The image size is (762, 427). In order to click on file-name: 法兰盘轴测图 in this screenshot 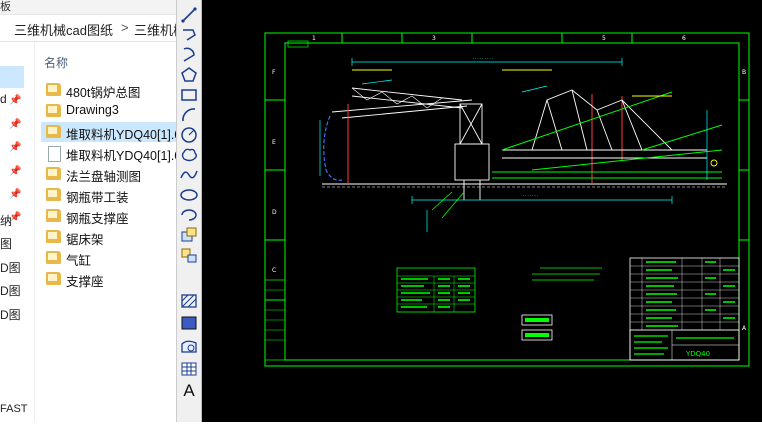, I will do `click(104, 177)`.